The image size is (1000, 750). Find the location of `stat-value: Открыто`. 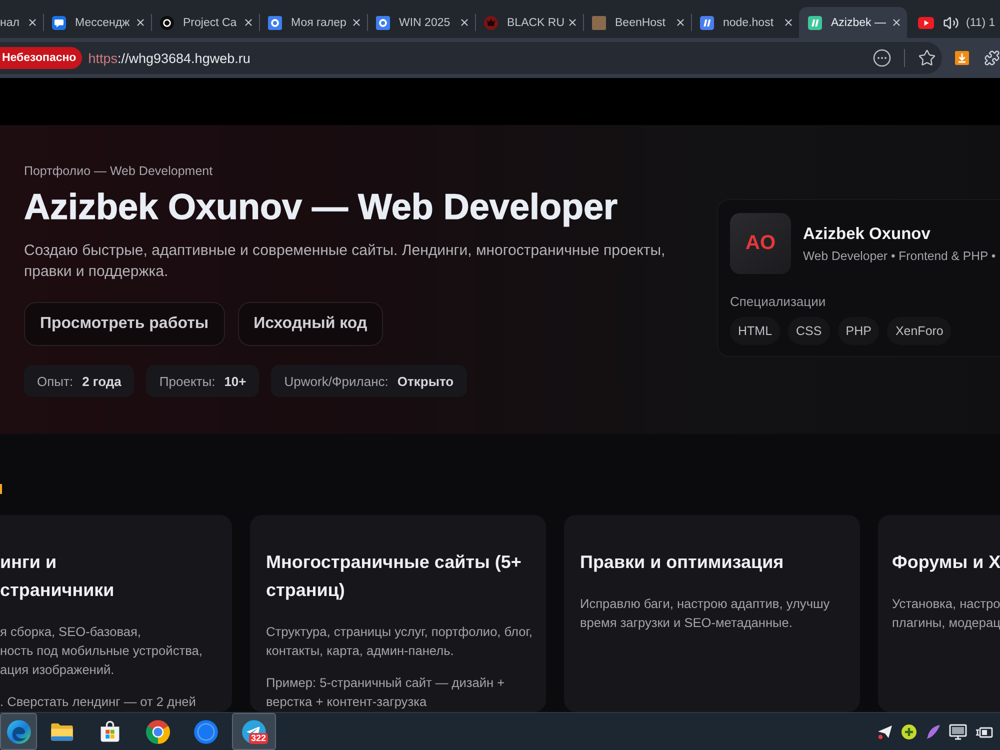

stat-value: Открыто is located at coordinates (425, 381).